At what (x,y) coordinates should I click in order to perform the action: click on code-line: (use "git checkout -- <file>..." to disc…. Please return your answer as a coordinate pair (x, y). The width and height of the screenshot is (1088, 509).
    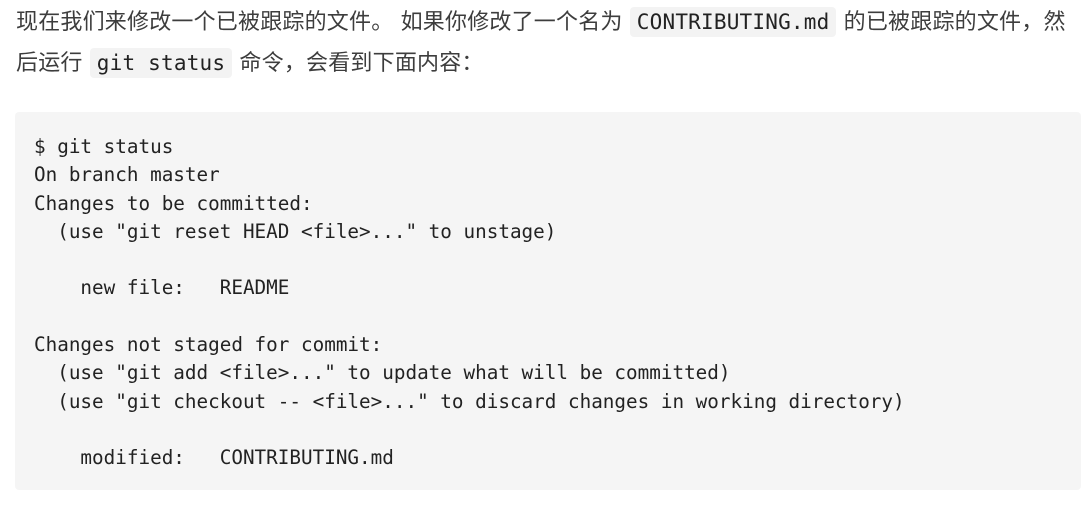
    Looking at the image, I should click on (469, 401).